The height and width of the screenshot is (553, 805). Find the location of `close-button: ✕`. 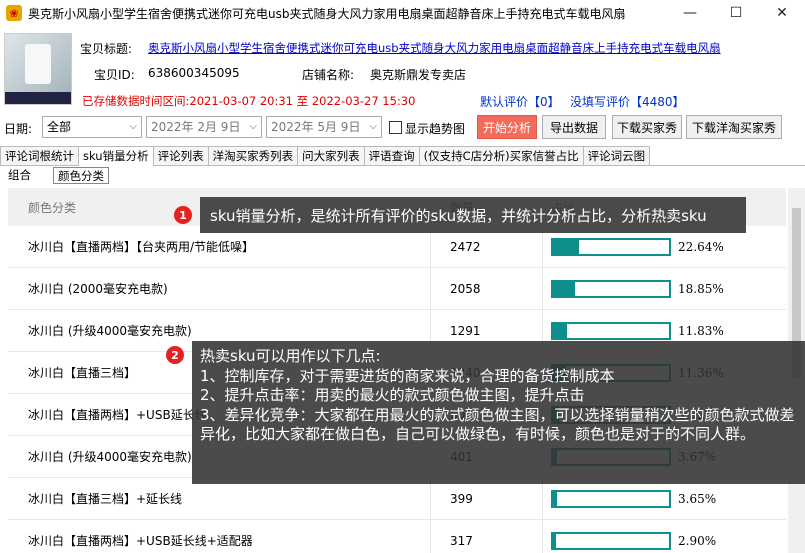

close-button: ✕ is located at coordinates (782, 13).